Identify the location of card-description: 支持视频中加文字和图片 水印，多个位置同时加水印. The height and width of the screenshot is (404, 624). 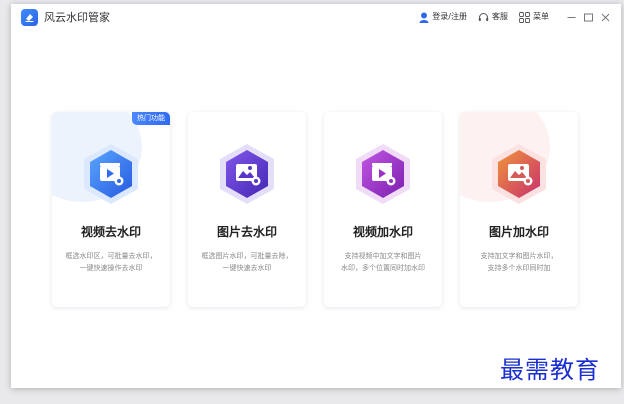
(383, 262).